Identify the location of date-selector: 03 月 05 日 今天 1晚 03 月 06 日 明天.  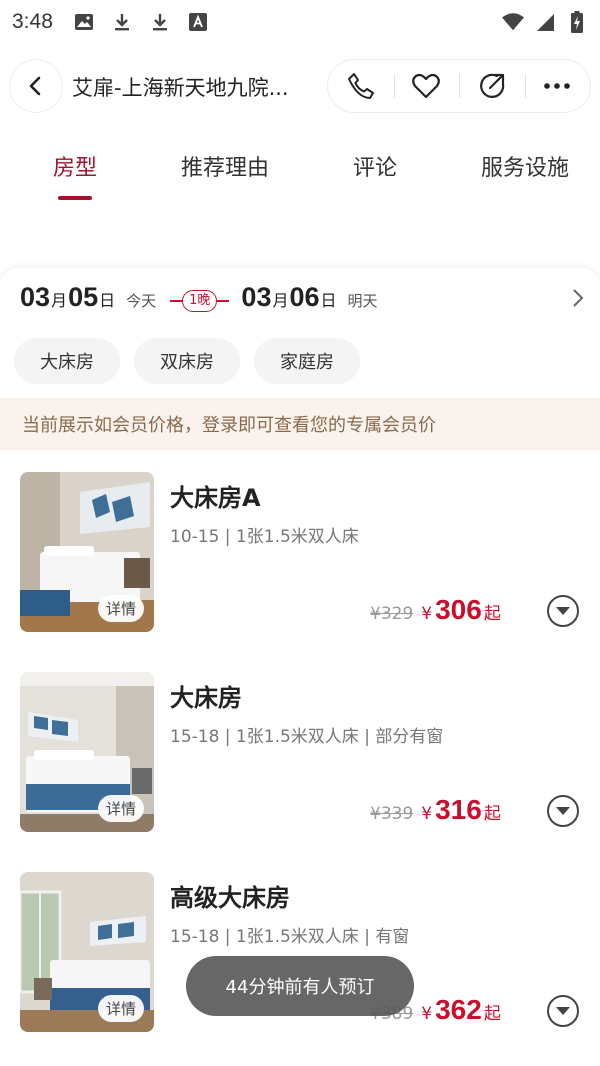
(302, 302).